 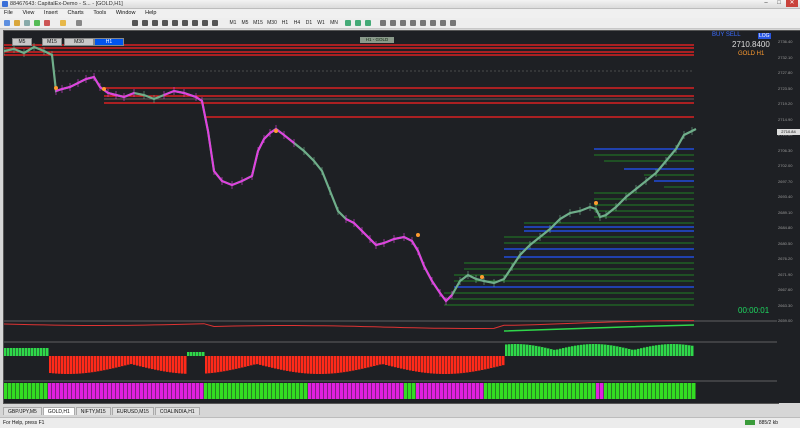 I want to click on chart-tf-m5-button: M5, so click(x=22, y=42).